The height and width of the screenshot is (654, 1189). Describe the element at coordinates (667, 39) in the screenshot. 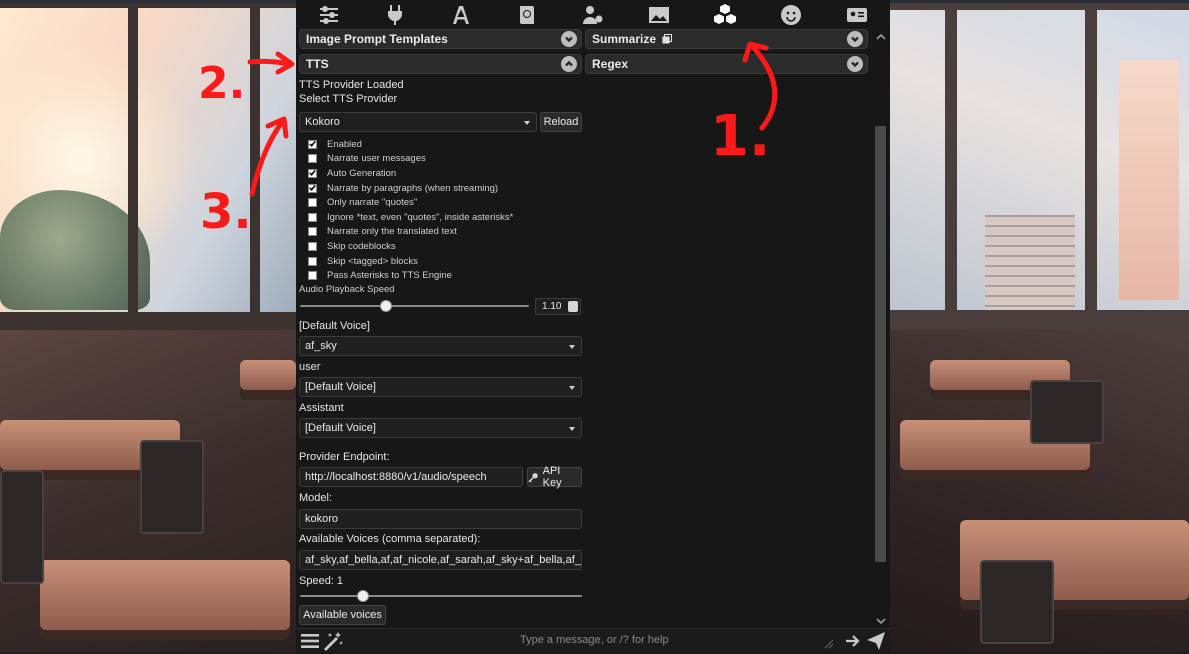

I see `copy-icon` at that location.